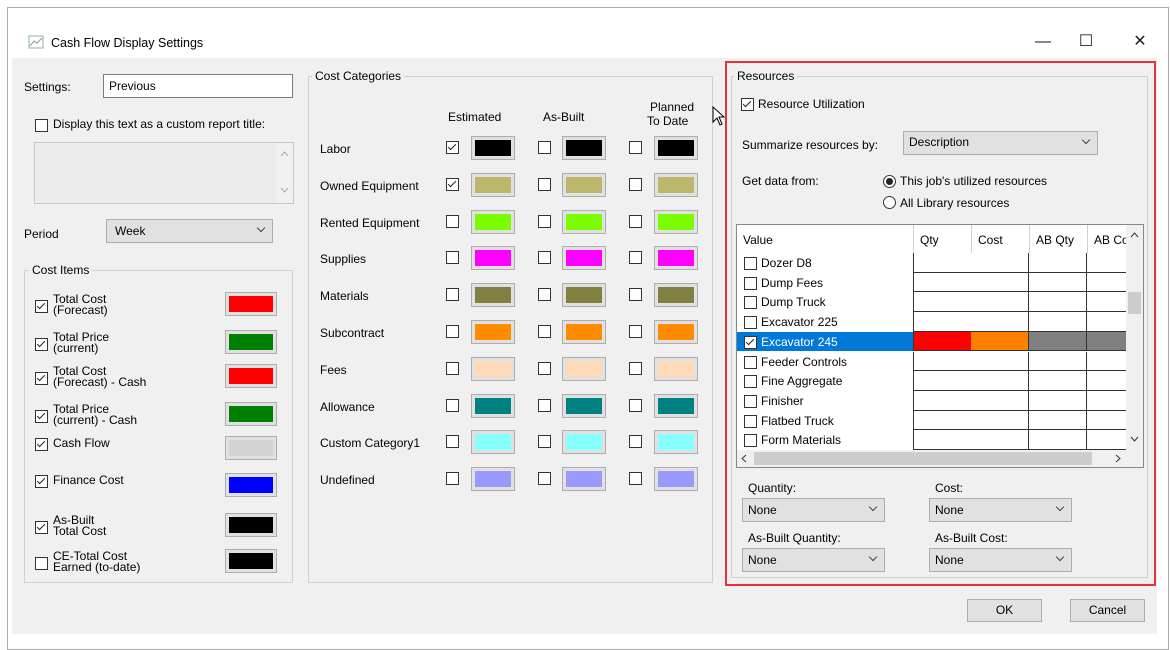 This screenshot has height=650, width=1170. What do you see at coordinates (825, 302) in the screenshot?
I see `grid-name-cell: Dump Truck` at bounding box center [825, 302].